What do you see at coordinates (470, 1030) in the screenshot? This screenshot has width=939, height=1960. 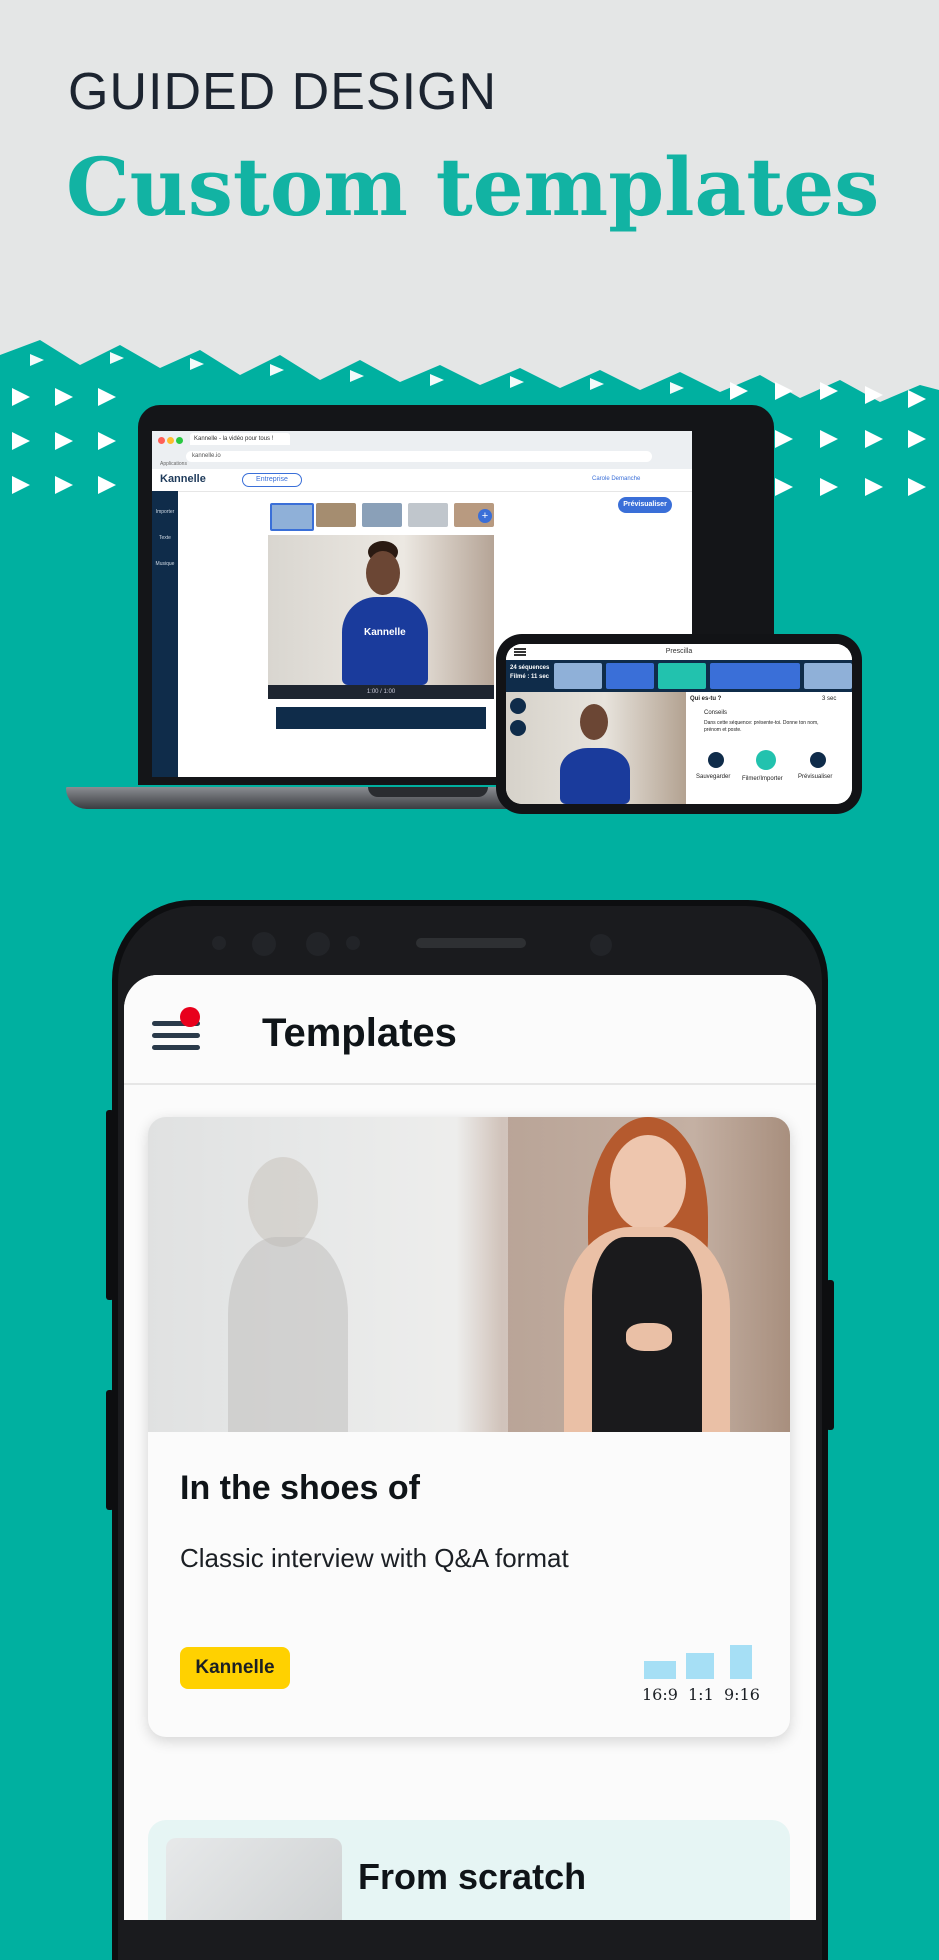 I see `app-header: Templates` at bounding box center [470, 1030].